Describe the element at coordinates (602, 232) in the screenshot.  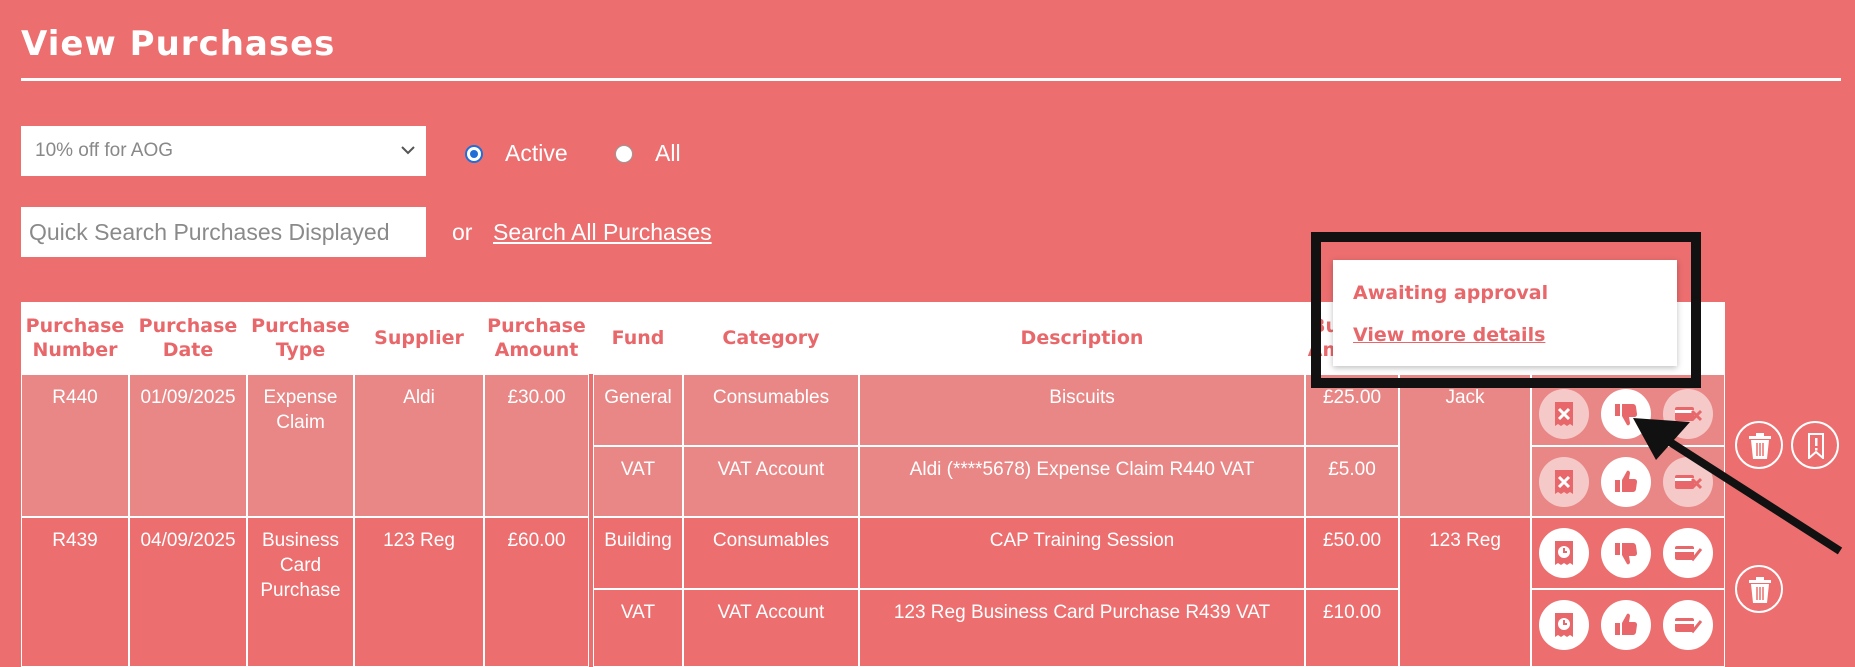
I see `search-all-purchases-link: Search All Purchases` at that location.